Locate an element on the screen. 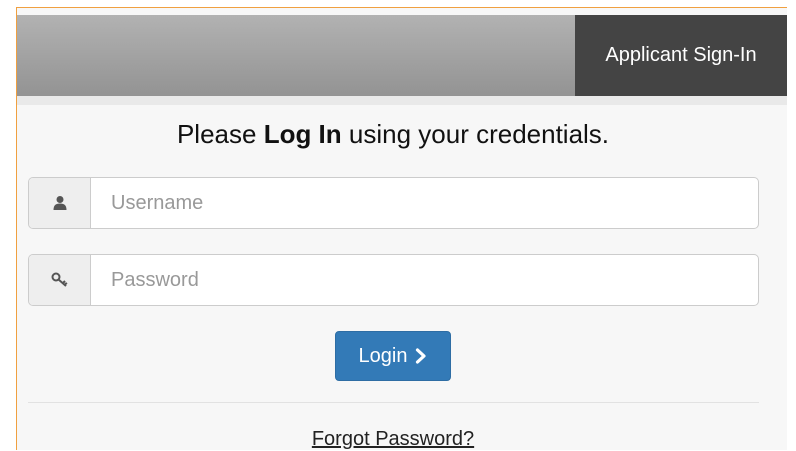 This screenshot has width=796, height=451. login-button: Login is located at coordinates (393, 356).